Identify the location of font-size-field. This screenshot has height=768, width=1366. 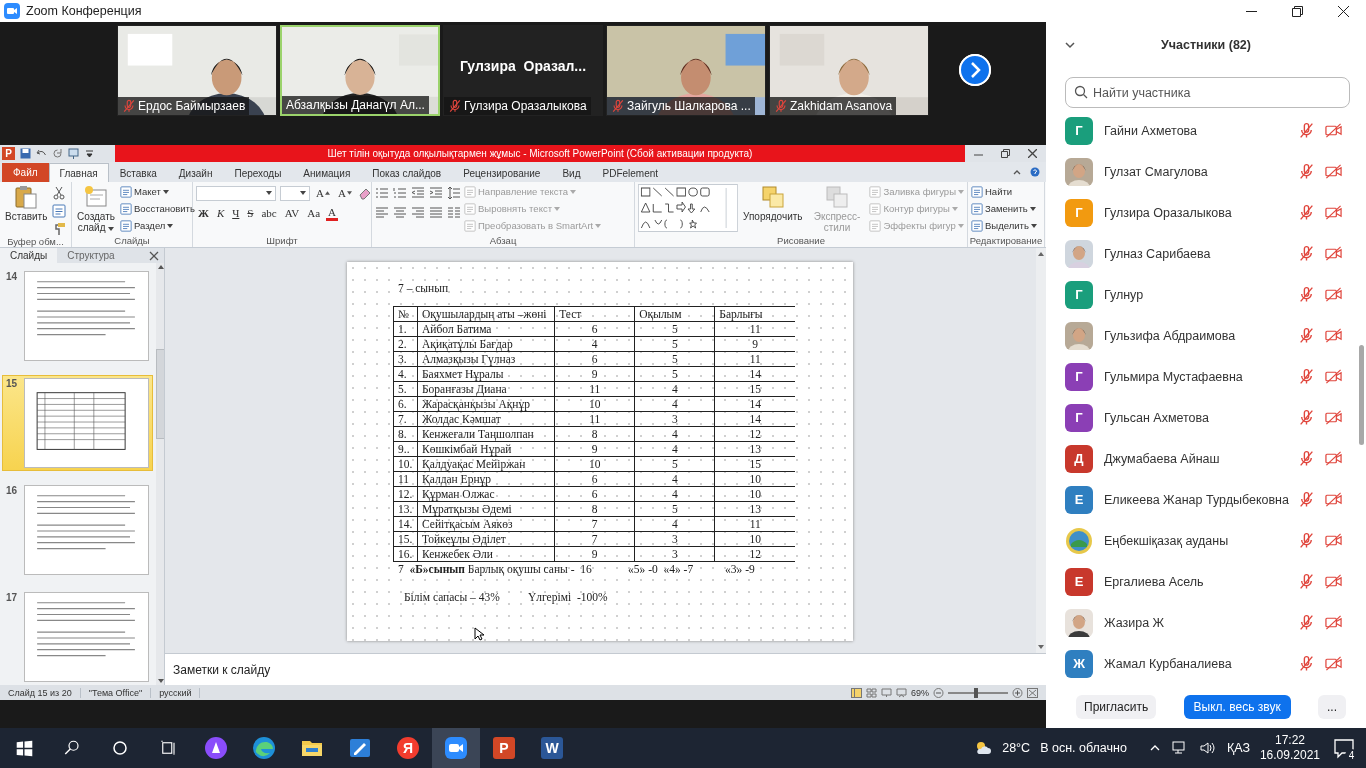
(295, 193).